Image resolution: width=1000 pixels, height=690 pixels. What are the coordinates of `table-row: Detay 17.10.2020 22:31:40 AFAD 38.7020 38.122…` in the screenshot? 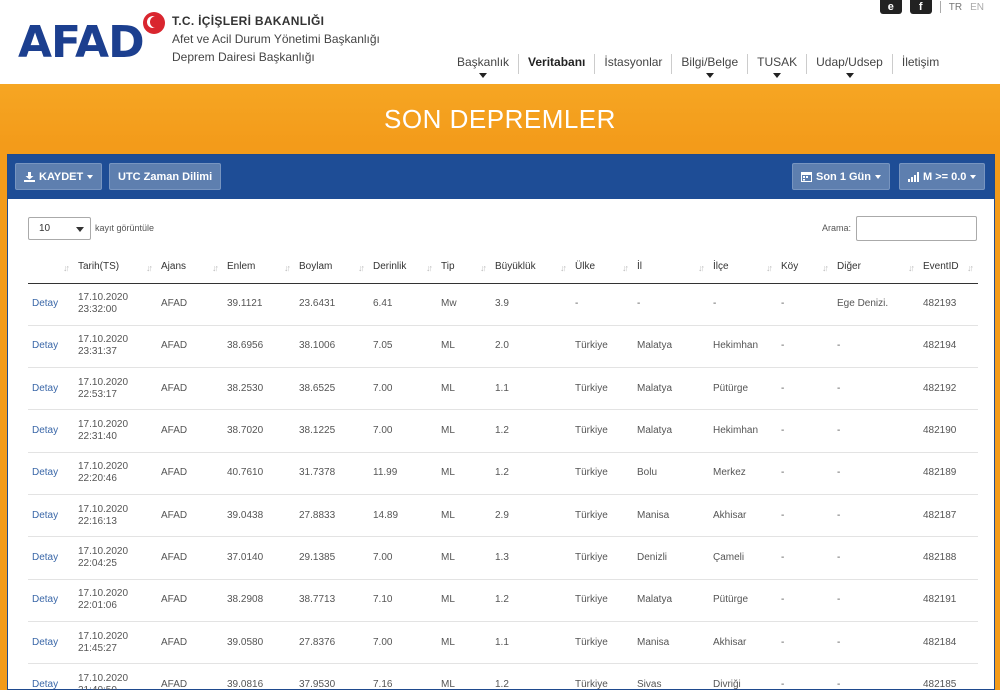 It's located at (503, 431).